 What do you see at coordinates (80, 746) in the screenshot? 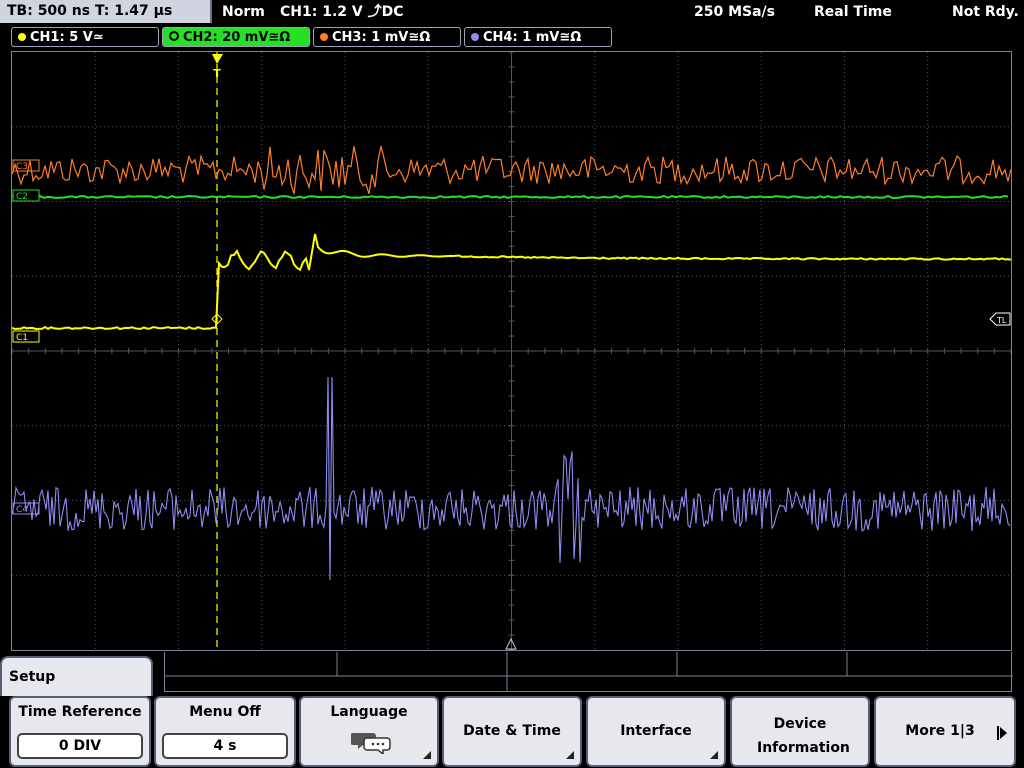
I see `time-reference-value: 0 DIV` at bounding box center [80, 746].